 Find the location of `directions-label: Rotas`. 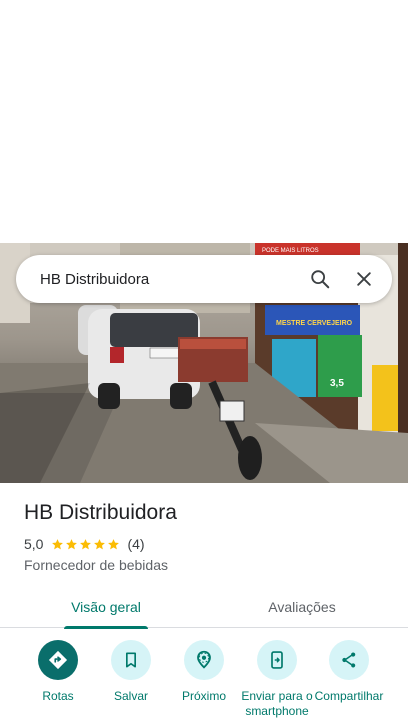

directions-label: Rotas is located at coordinates (58, 696).